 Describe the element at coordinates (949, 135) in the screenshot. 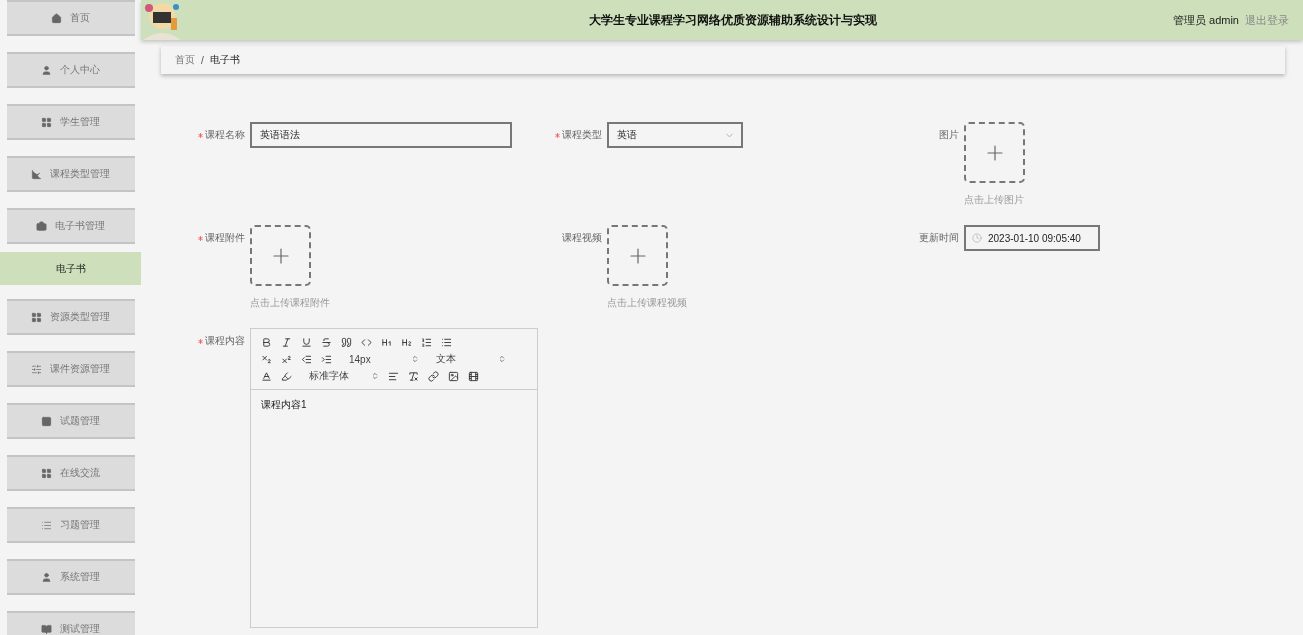

I see `field-label: 图片` at that location.